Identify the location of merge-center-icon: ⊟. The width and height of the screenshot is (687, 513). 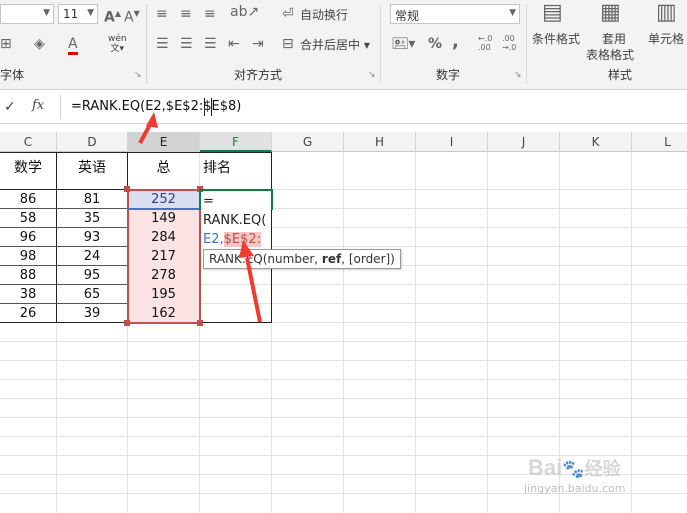
(288, 44).